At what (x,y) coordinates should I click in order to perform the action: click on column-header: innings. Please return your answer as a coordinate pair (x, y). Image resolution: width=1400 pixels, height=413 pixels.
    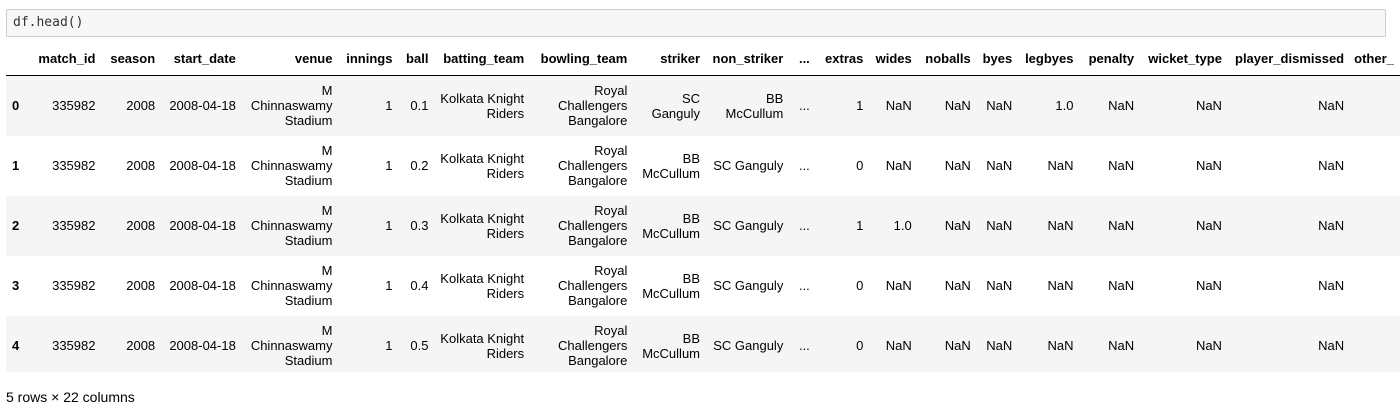
    Looking at the image, I should click on (368, 59).